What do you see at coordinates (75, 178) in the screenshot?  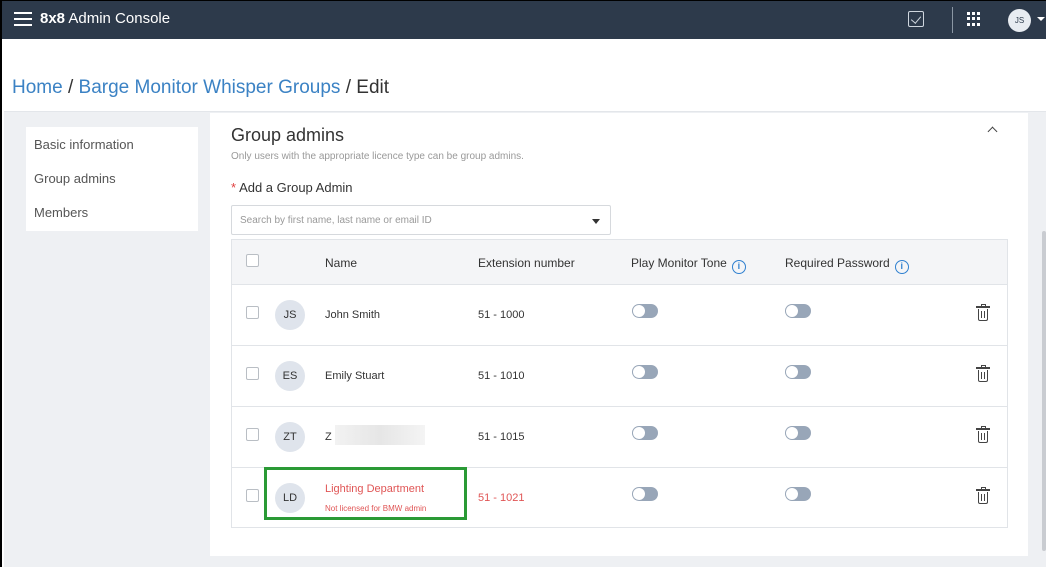 I see `nav-item-group-admins: Group admins` at bounding box center [75, 178].